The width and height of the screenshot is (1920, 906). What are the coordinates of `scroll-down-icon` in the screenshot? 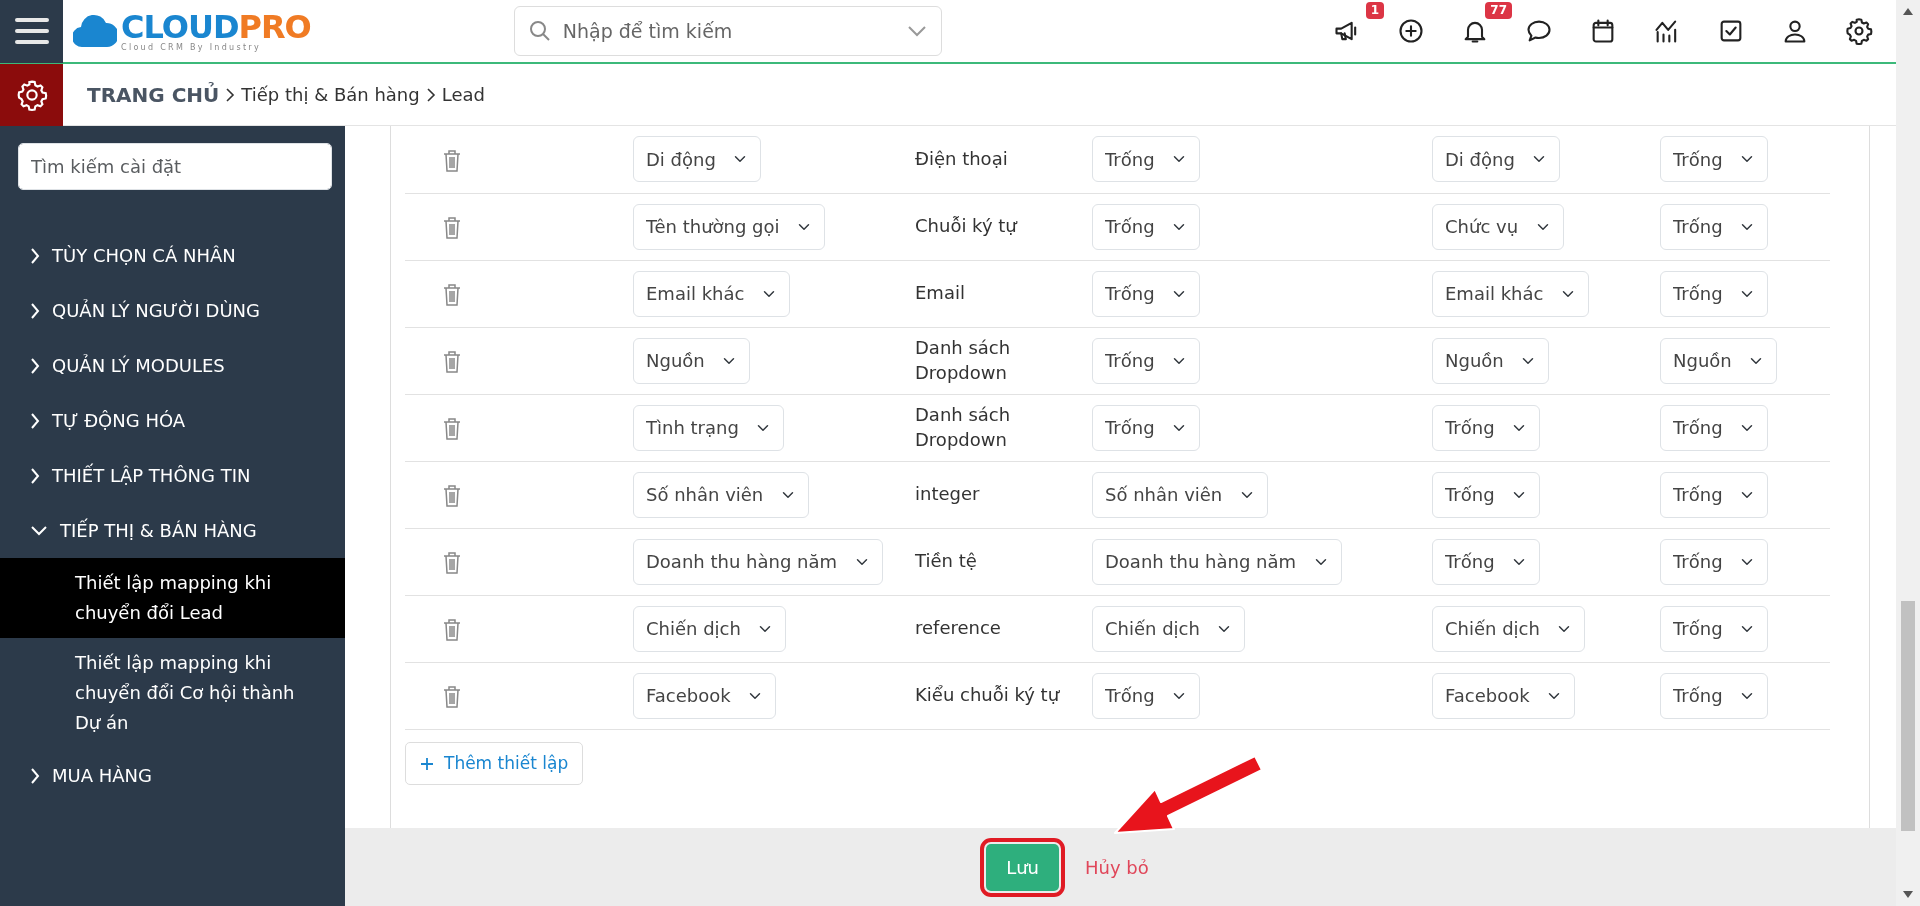 It's located at (1908, 894).